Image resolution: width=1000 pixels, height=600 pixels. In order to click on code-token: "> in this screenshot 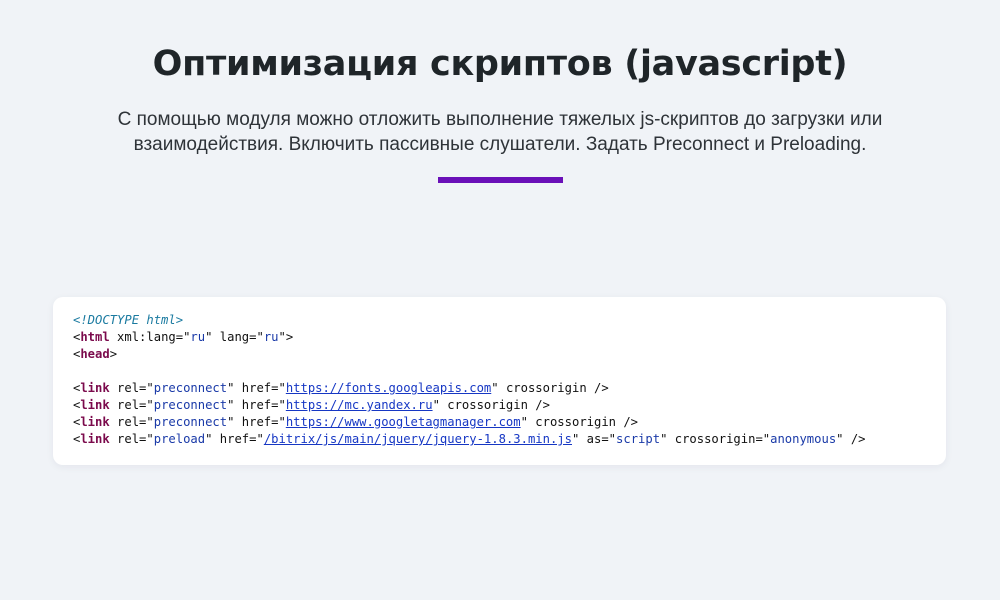, I will do `click(286, 337)`.